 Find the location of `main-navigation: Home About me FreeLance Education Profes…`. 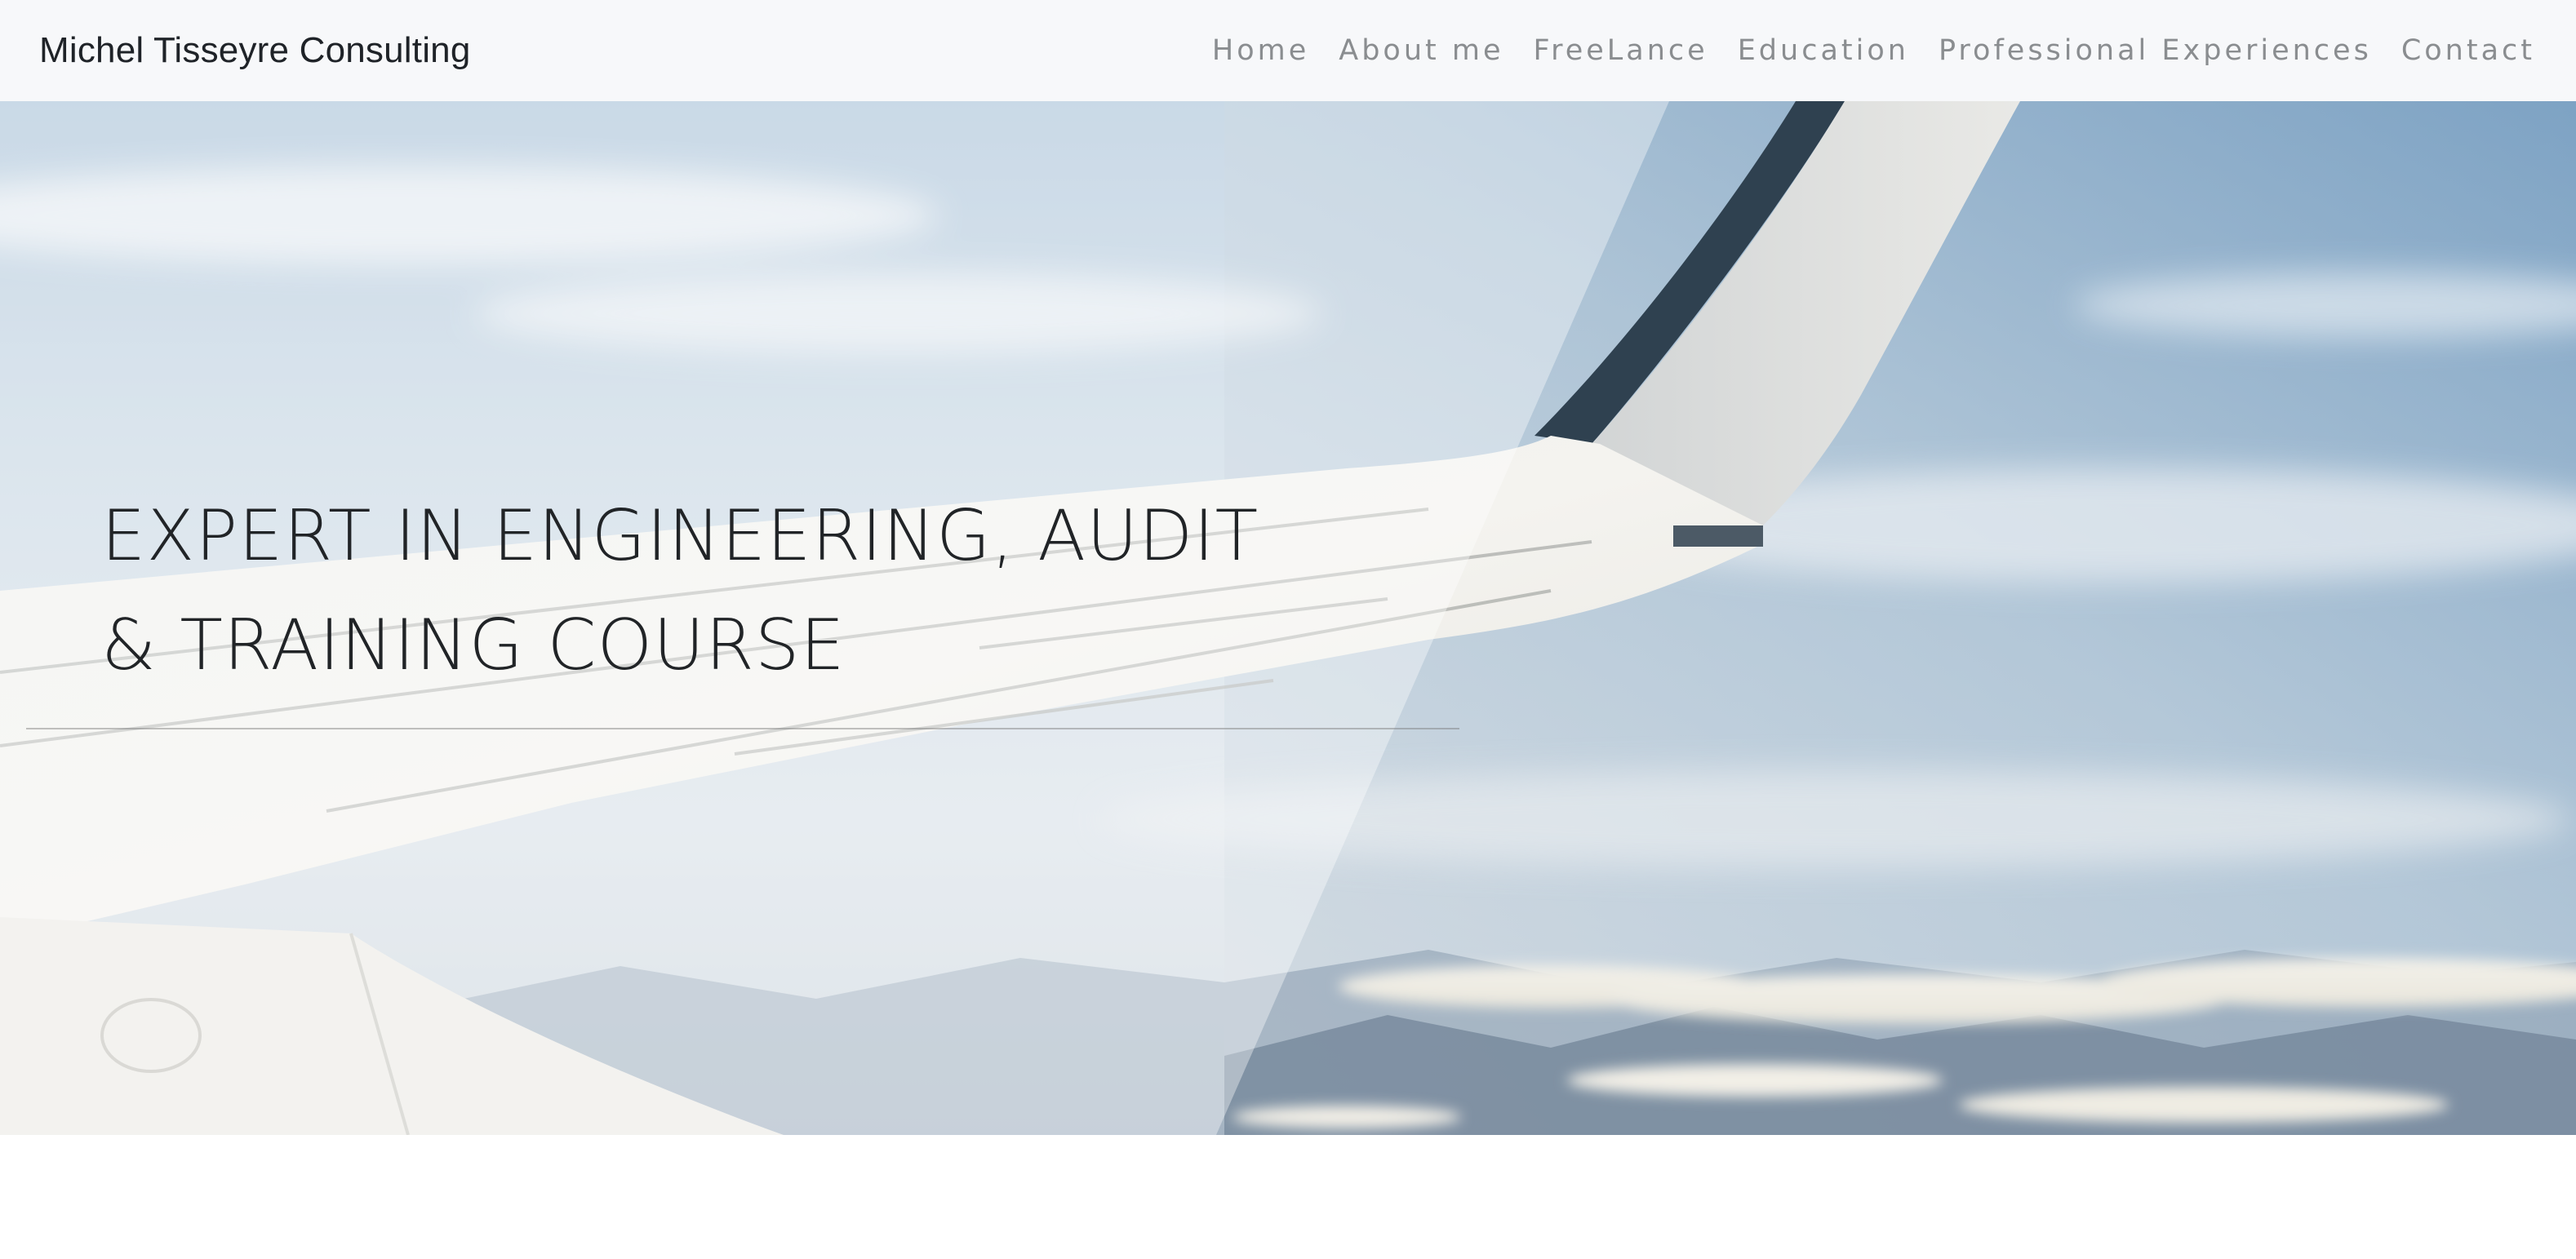

main-navigation: Home About me FreeLance Education Profes… is located at coordinates (1873, 50).